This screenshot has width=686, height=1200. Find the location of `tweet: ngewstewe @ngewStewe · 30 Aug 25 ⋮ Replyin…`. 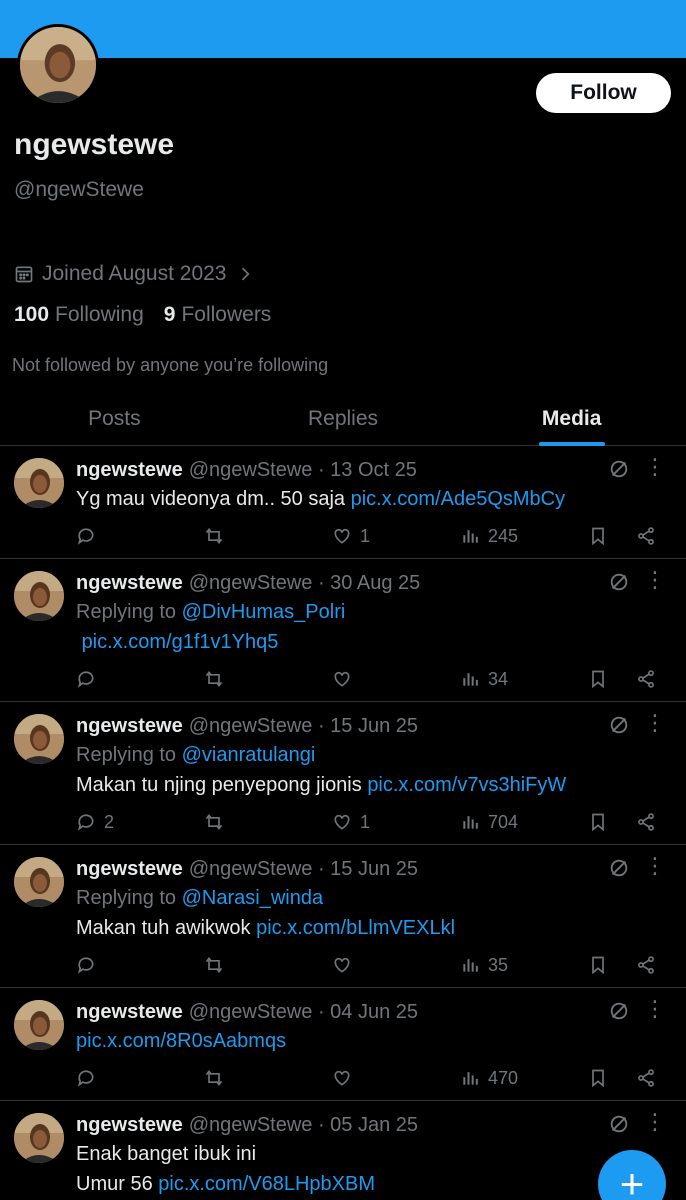

tweet: ngewstewe @ngewStewe · 30 Aug 25 ⋮ Replyin… is located at coordinates (343, 630).